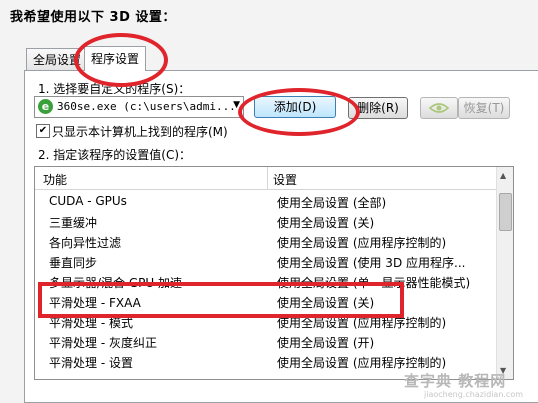 This screenshot has width=538, height=403. I want to click on chevron-down-icon: ▼, so click(236, 105).